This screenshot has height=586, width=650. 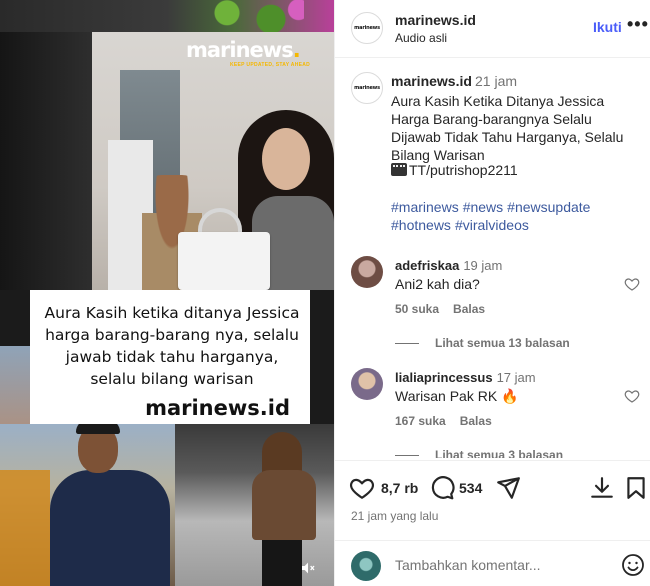 I want to click on add-comment-bar, so click(x=492, y=563).